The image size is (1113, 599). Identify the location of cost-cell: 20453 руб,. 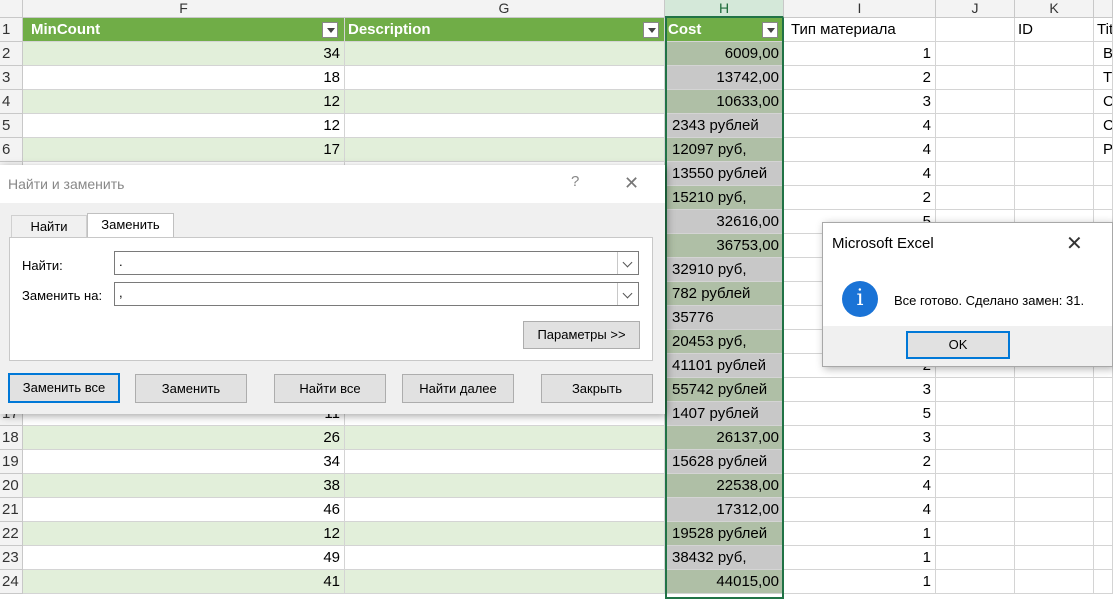
(724, 342).